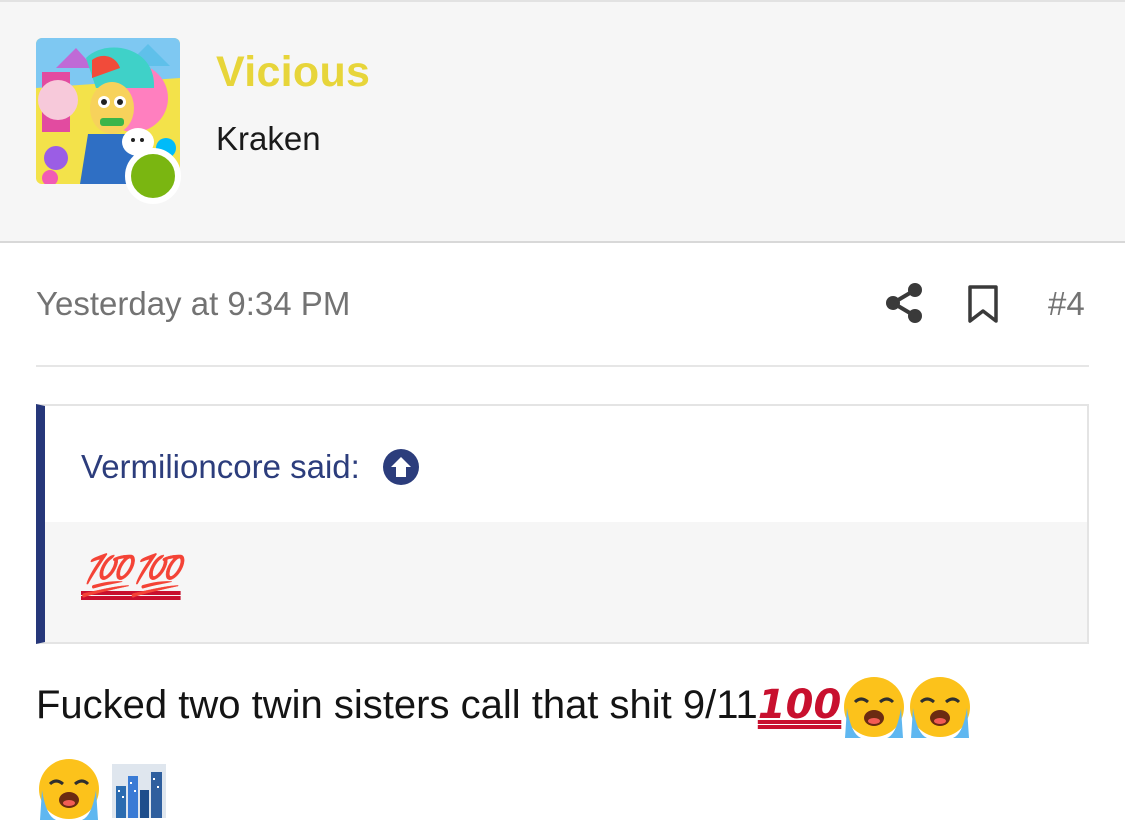  Describe the element at coordinates (566, 582) in the screenshot. I see `quote-body: 💯💯` at that location.